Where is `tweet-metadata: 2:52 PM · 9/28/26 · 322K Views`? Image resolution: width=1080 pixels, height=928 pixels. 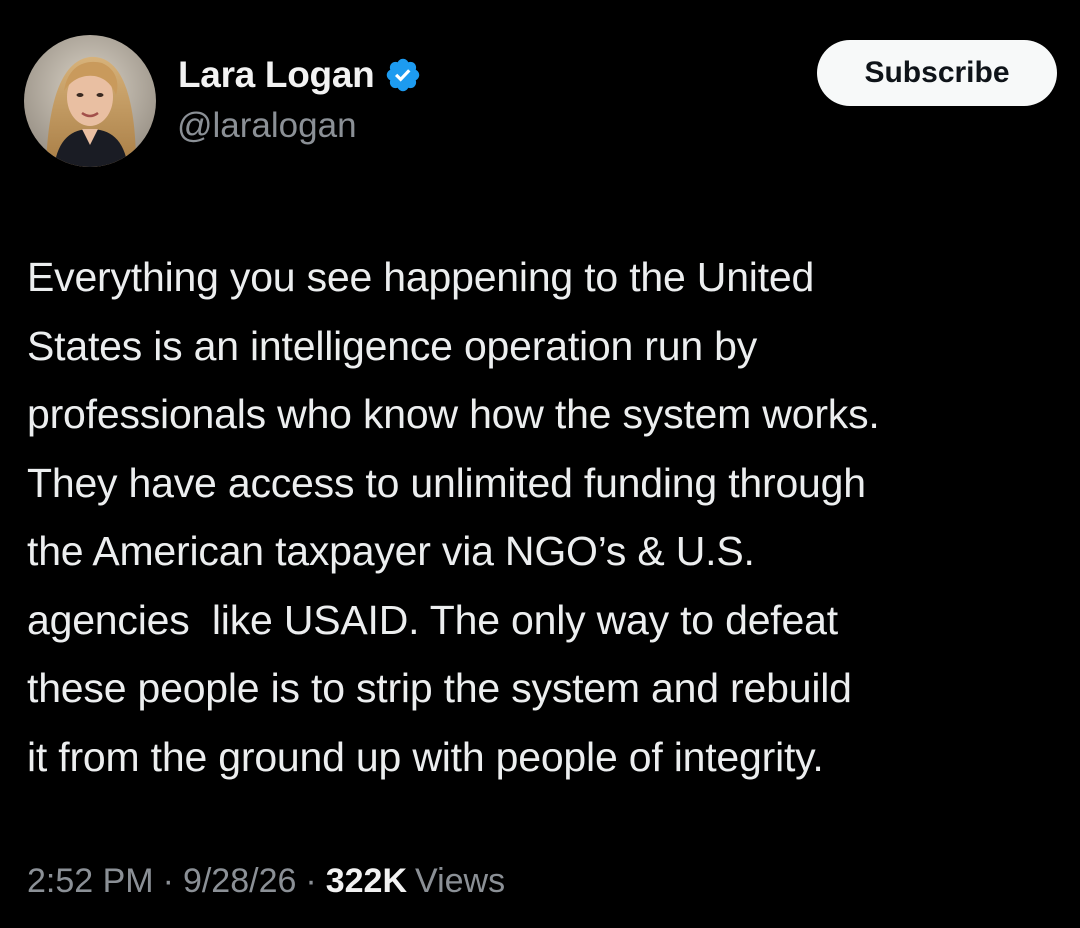
tweet-metadata: 2:52 PM · 9/28/26 · 322K Views is located at coordinates (266, 881).